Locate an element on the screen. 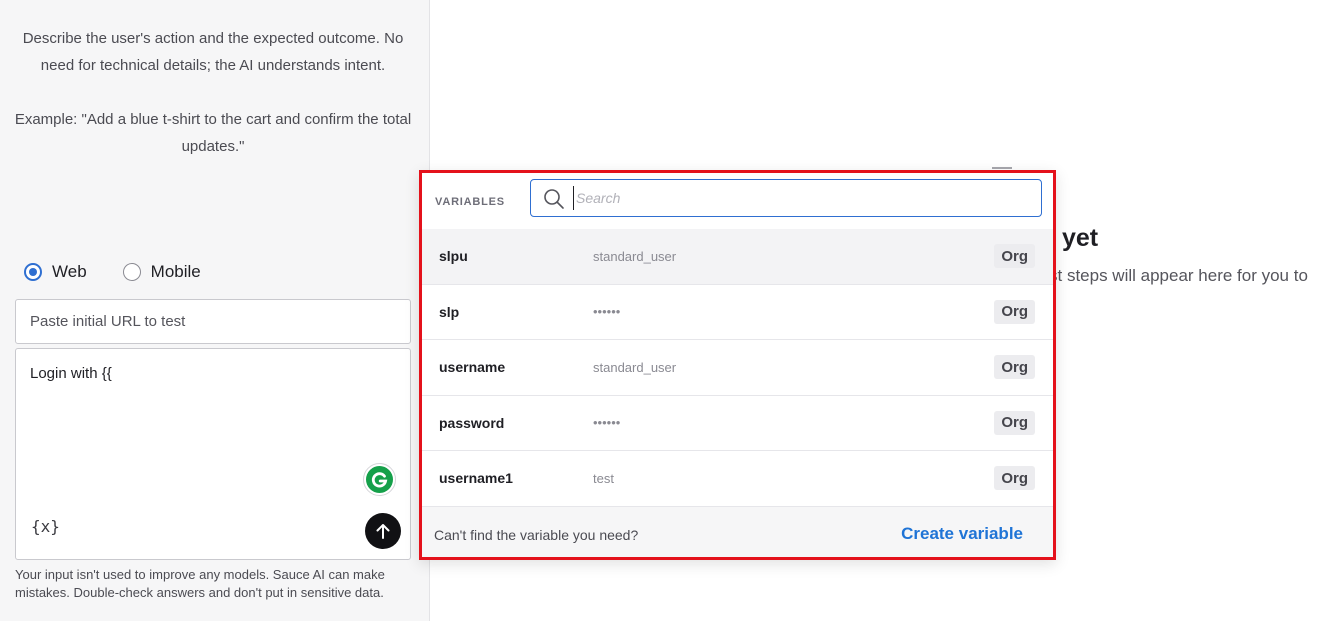 This screenshot has height=621, width=1332. footer-hint: Can't find the variable you need? is located at coordinates (536, 535).